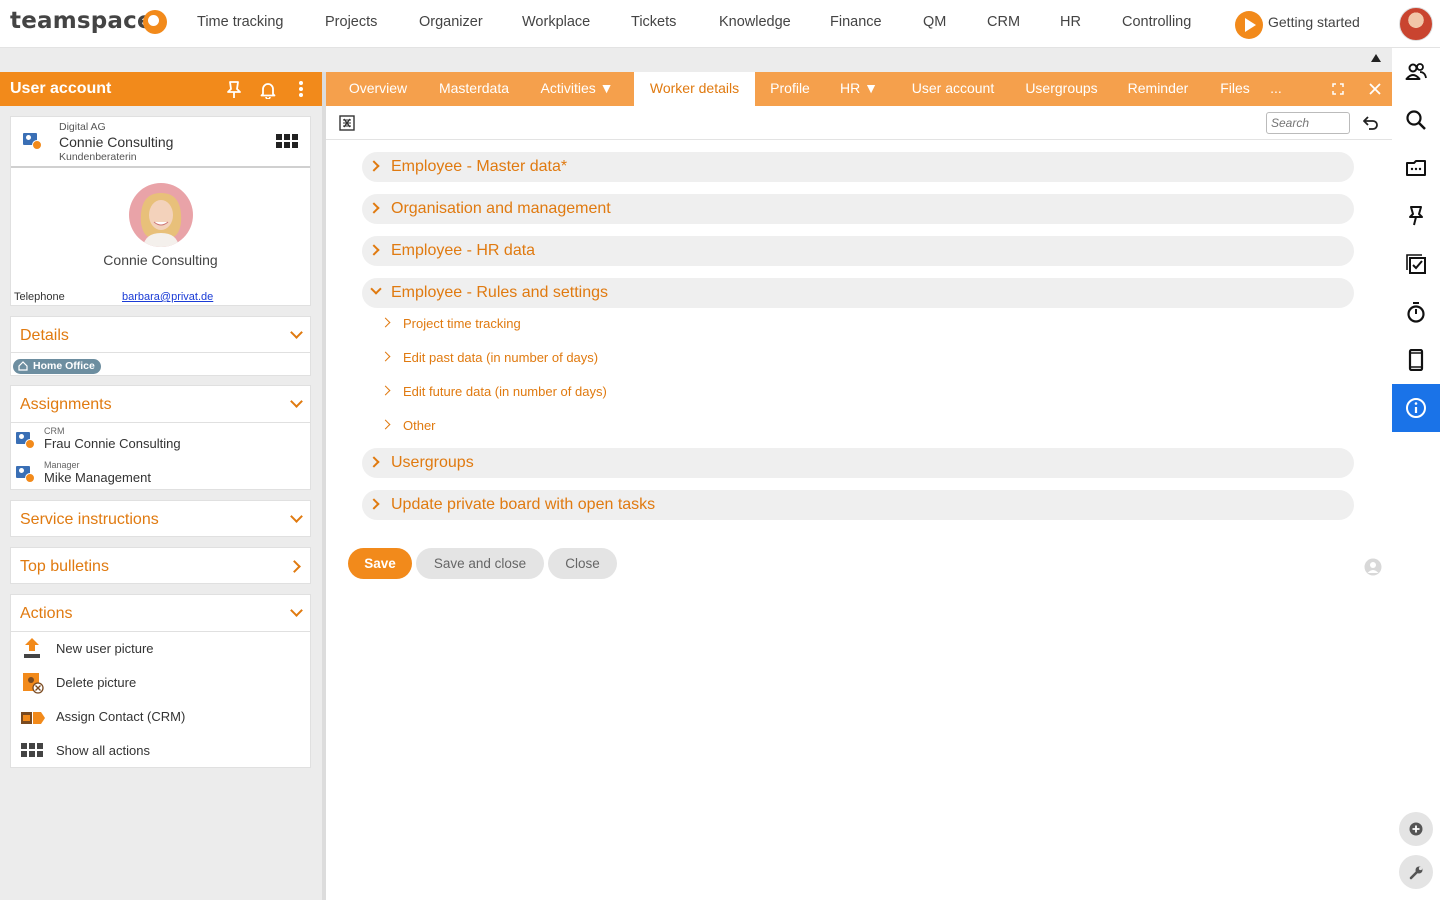  What do you see at coordinates (1249, 25) in the screenshot?
I see `play-icon` at bounding box center [1249, 25].